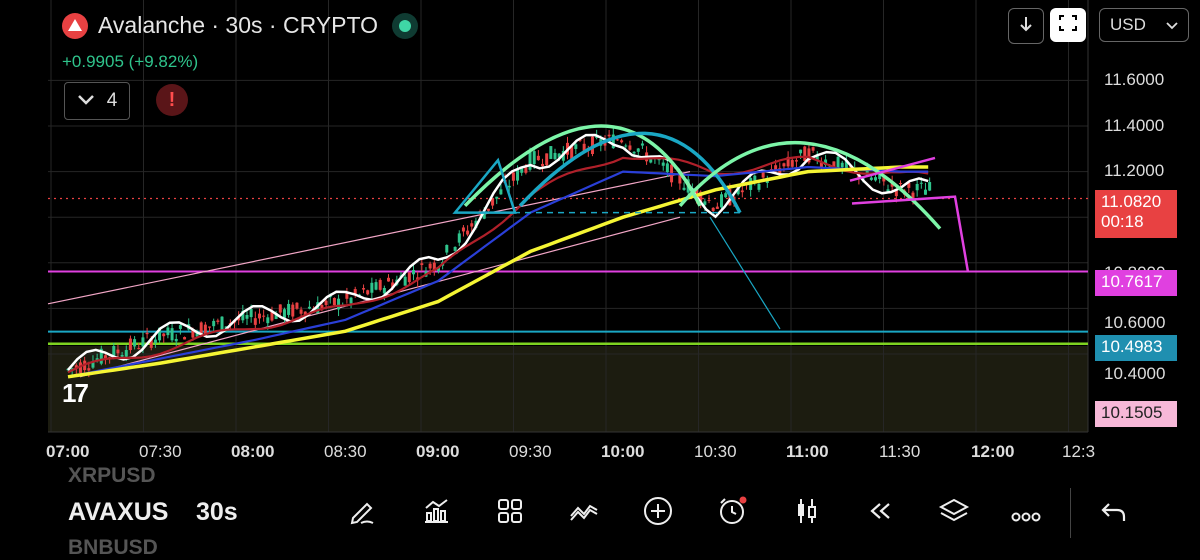  I want to click on price-label: 10.4000, so click(1135, 373).